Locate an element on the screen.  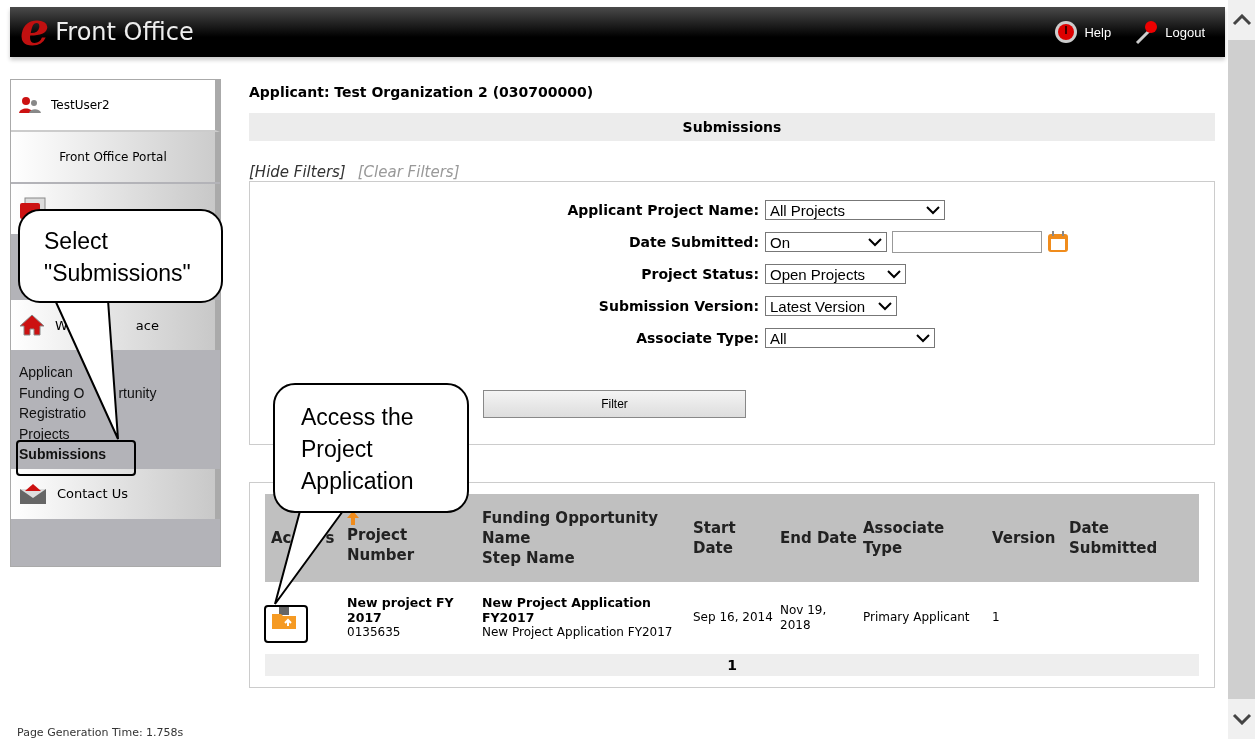
column-header: End Date is located at coordinates (815, 538).